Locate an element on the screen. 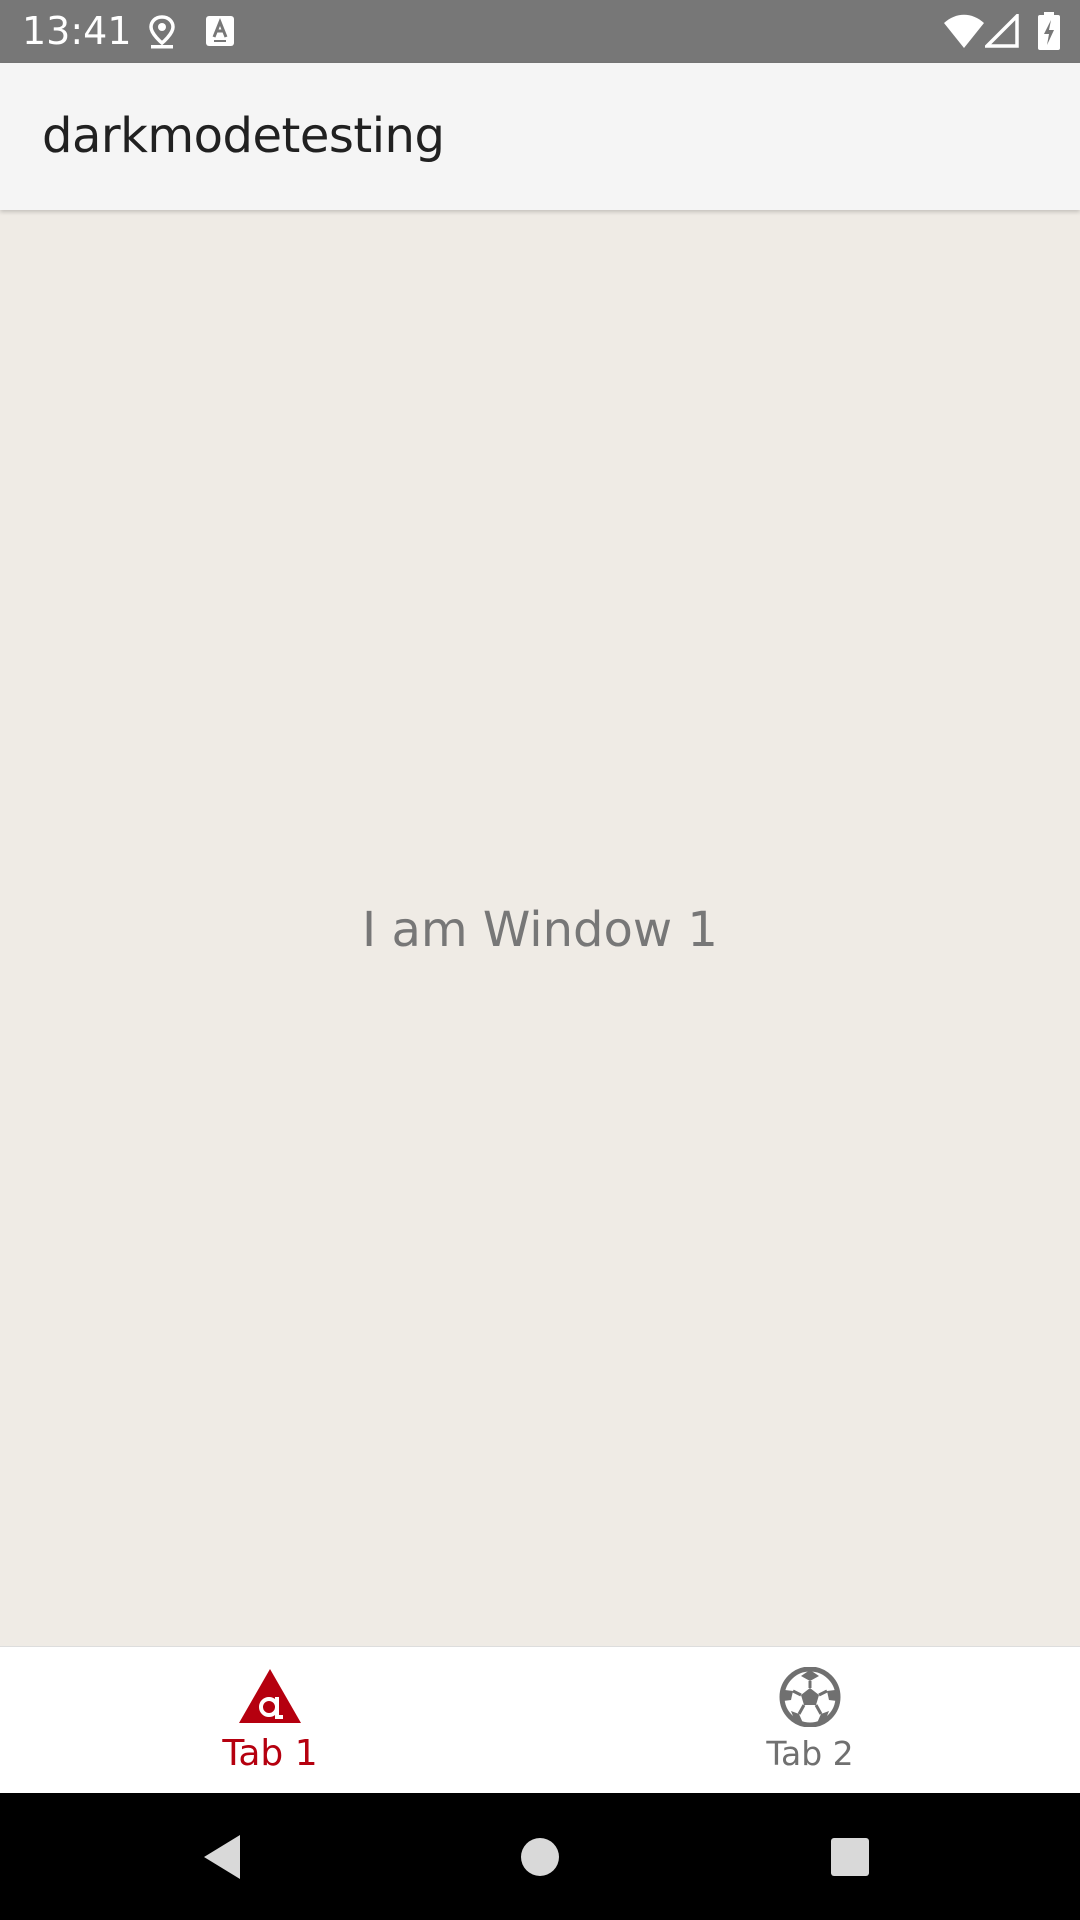  window-label: I am Window 1 is located at coordinates (540, 930).